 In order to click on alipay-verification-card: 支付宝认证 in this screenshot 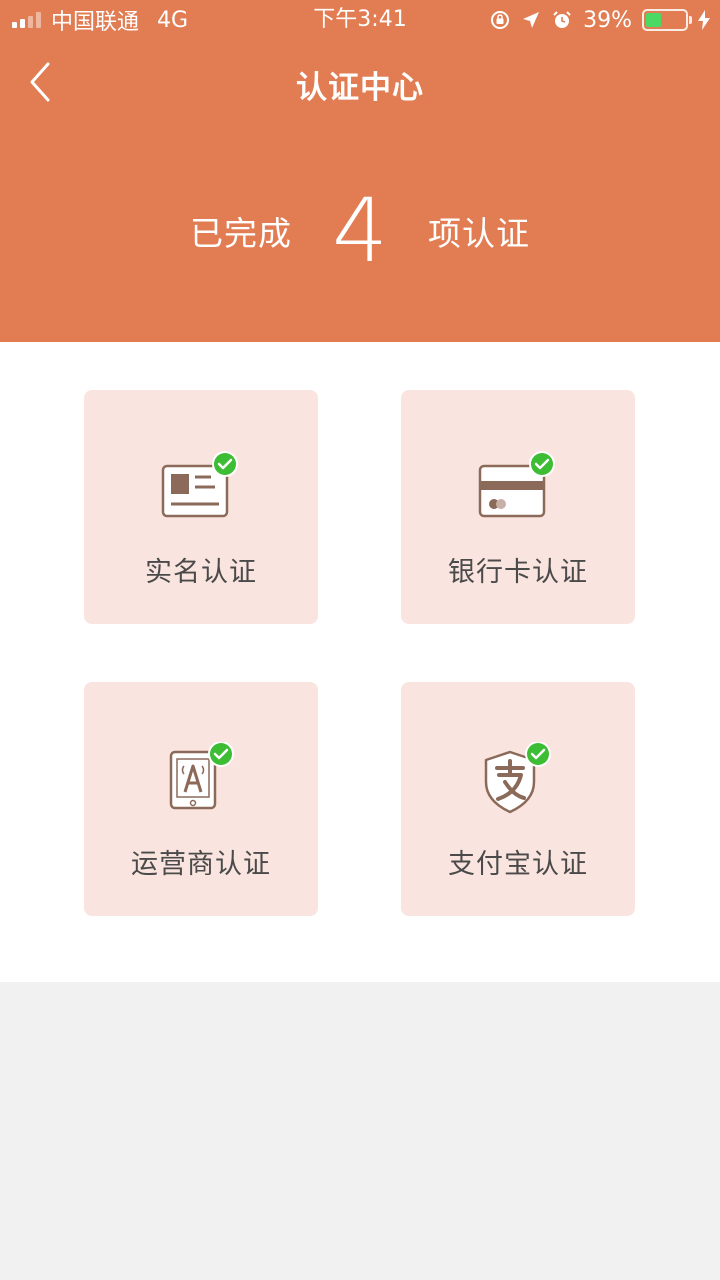, I will do `click(518, 799)`.